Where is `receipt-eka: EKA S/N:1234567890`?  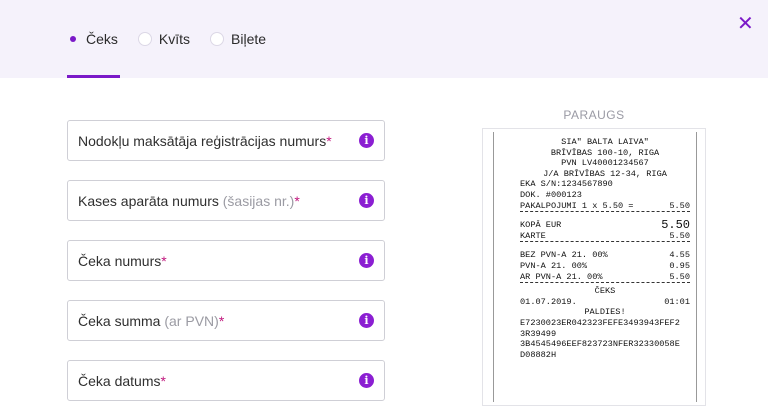 receipt-eka: EKA S/N:1234567890 is located at coordinates (566, 184).